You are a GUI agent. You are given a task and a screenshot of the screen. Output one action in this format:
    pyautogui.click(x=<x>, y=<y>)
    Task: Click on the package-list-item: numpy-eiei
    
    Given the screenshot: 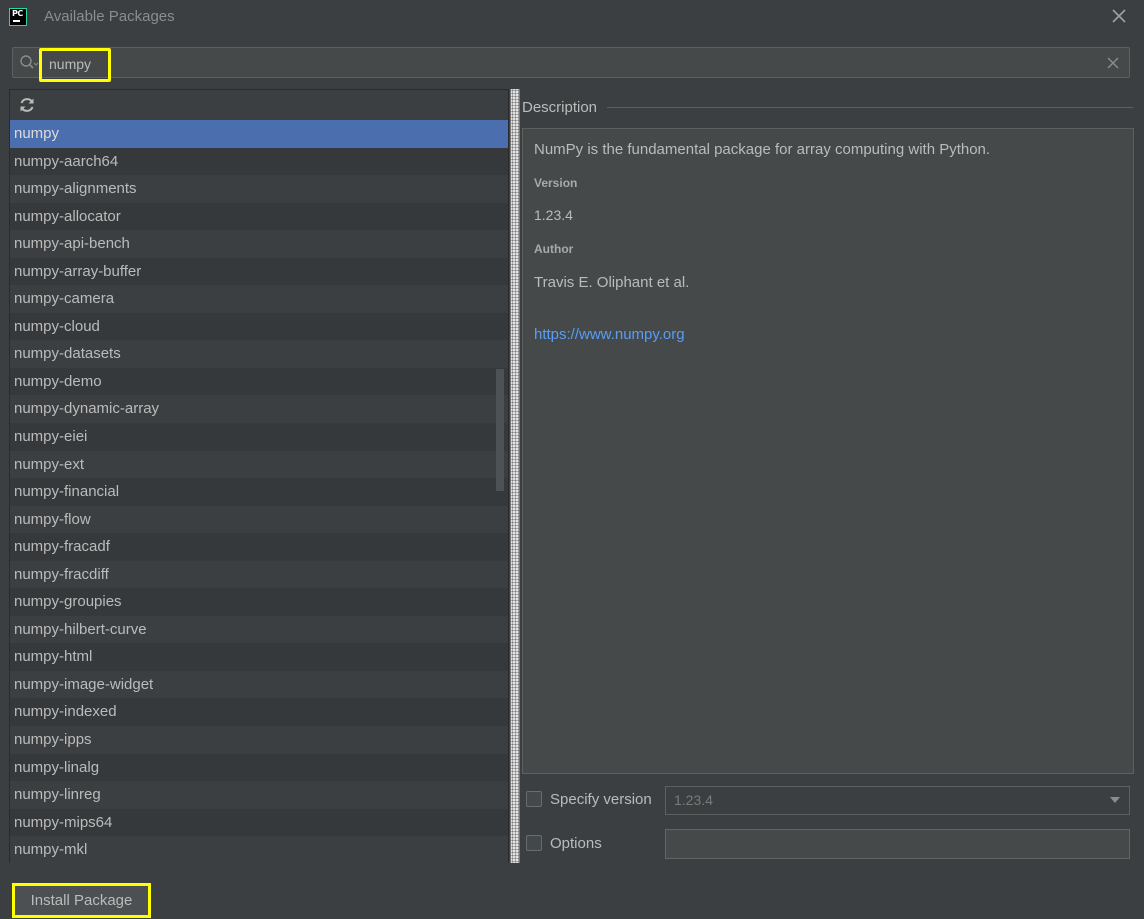 What is the action you would take?
    pyautogui.click(x=259, y=437)
    